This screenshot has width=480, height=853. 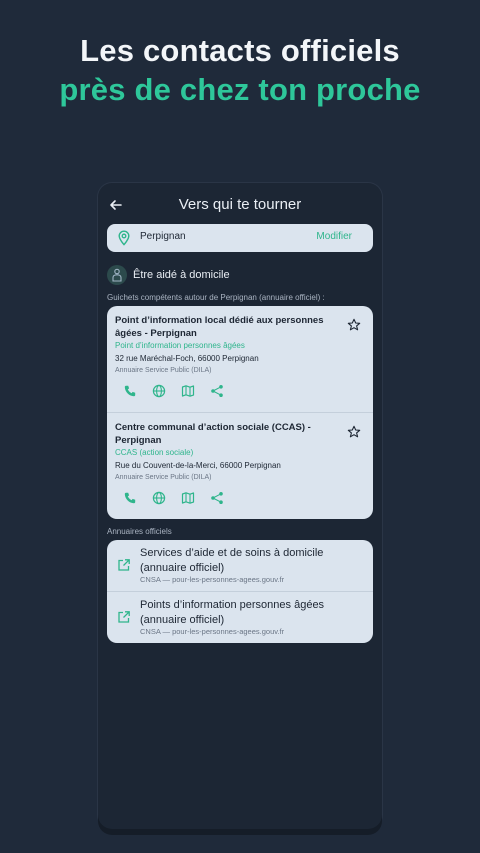 I want to click on page-title: Vers qui te tourner, so click(x=240, y=204).